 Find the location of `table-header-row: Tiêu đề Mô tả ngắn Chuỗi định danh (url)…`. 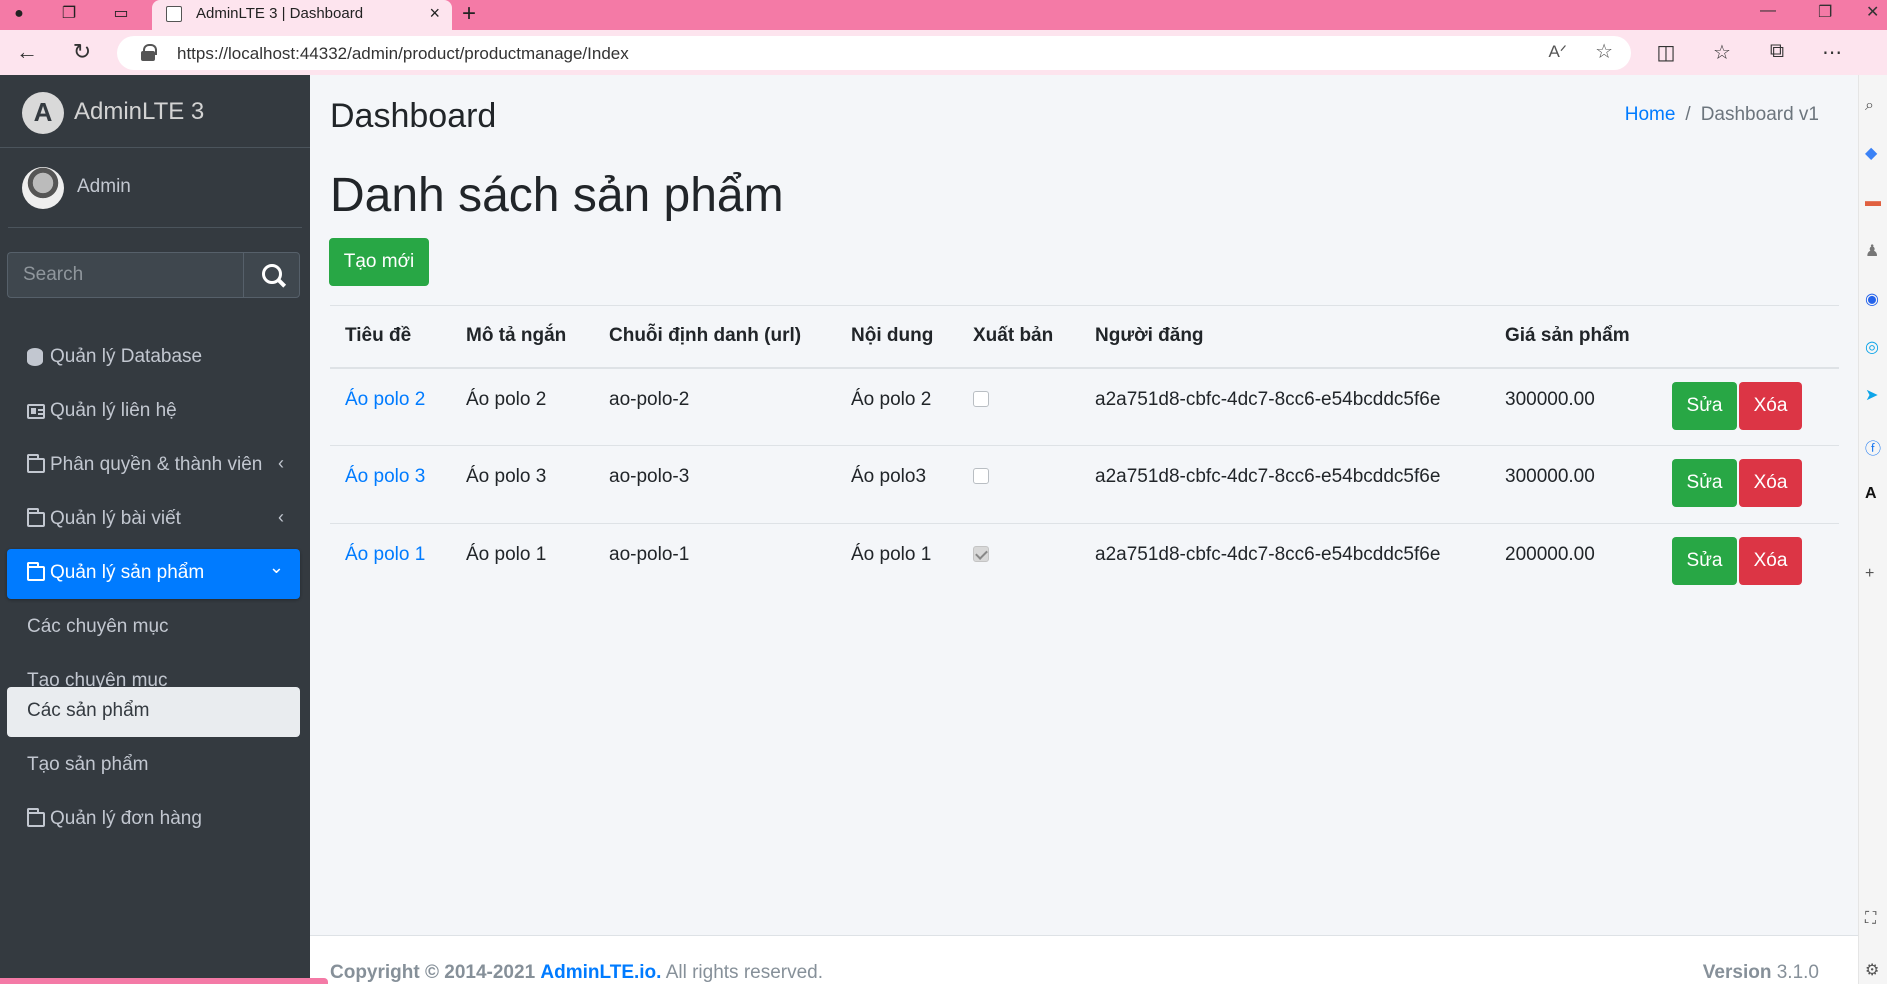

table-header-row: Tiêu đề Mô tả ngắn Chuỗi định danh (url)… is located at coordinates (1084, 337).